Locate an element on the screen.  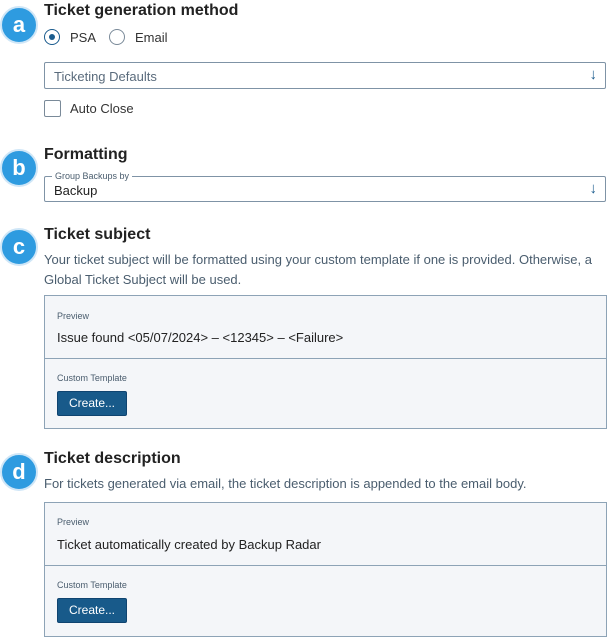
ticket-subject-heading: Ticket subject is located at coordinates (97, 234).